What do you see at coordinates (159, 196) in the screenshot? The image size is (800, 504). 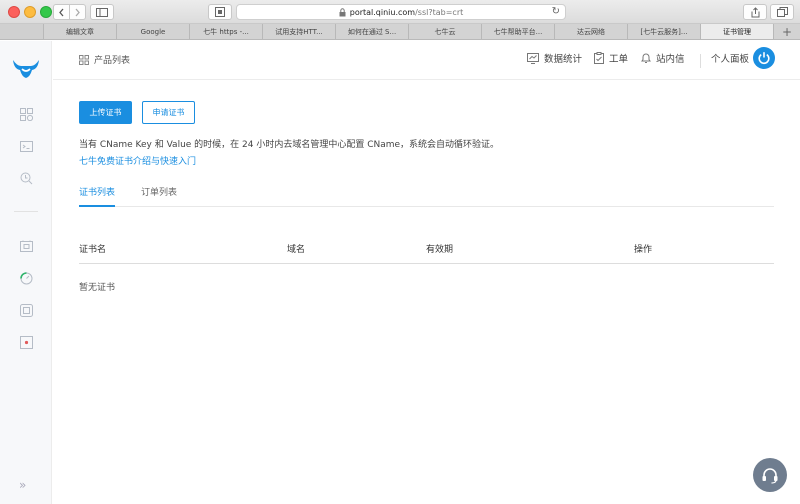 I see `tab-order-list: 订单列表` at bounding box center [159, 196].